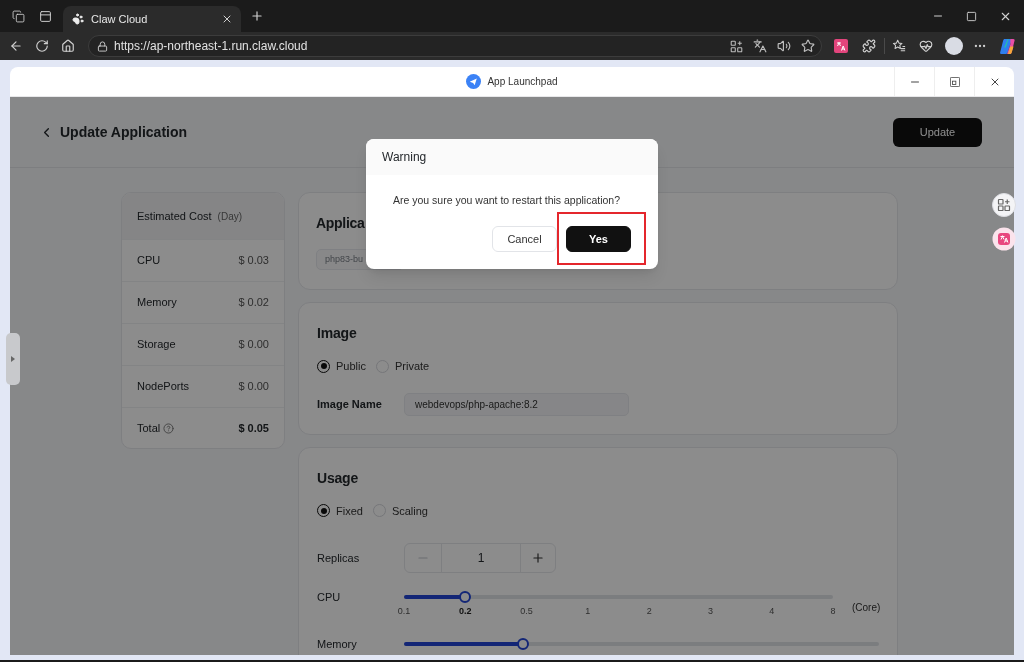 The image size is (1024, 662). What do you see at coordinates (1007, 46) in the screenshot?
I see `multicolor-logo-icon` at bounding box center [1007, 46].